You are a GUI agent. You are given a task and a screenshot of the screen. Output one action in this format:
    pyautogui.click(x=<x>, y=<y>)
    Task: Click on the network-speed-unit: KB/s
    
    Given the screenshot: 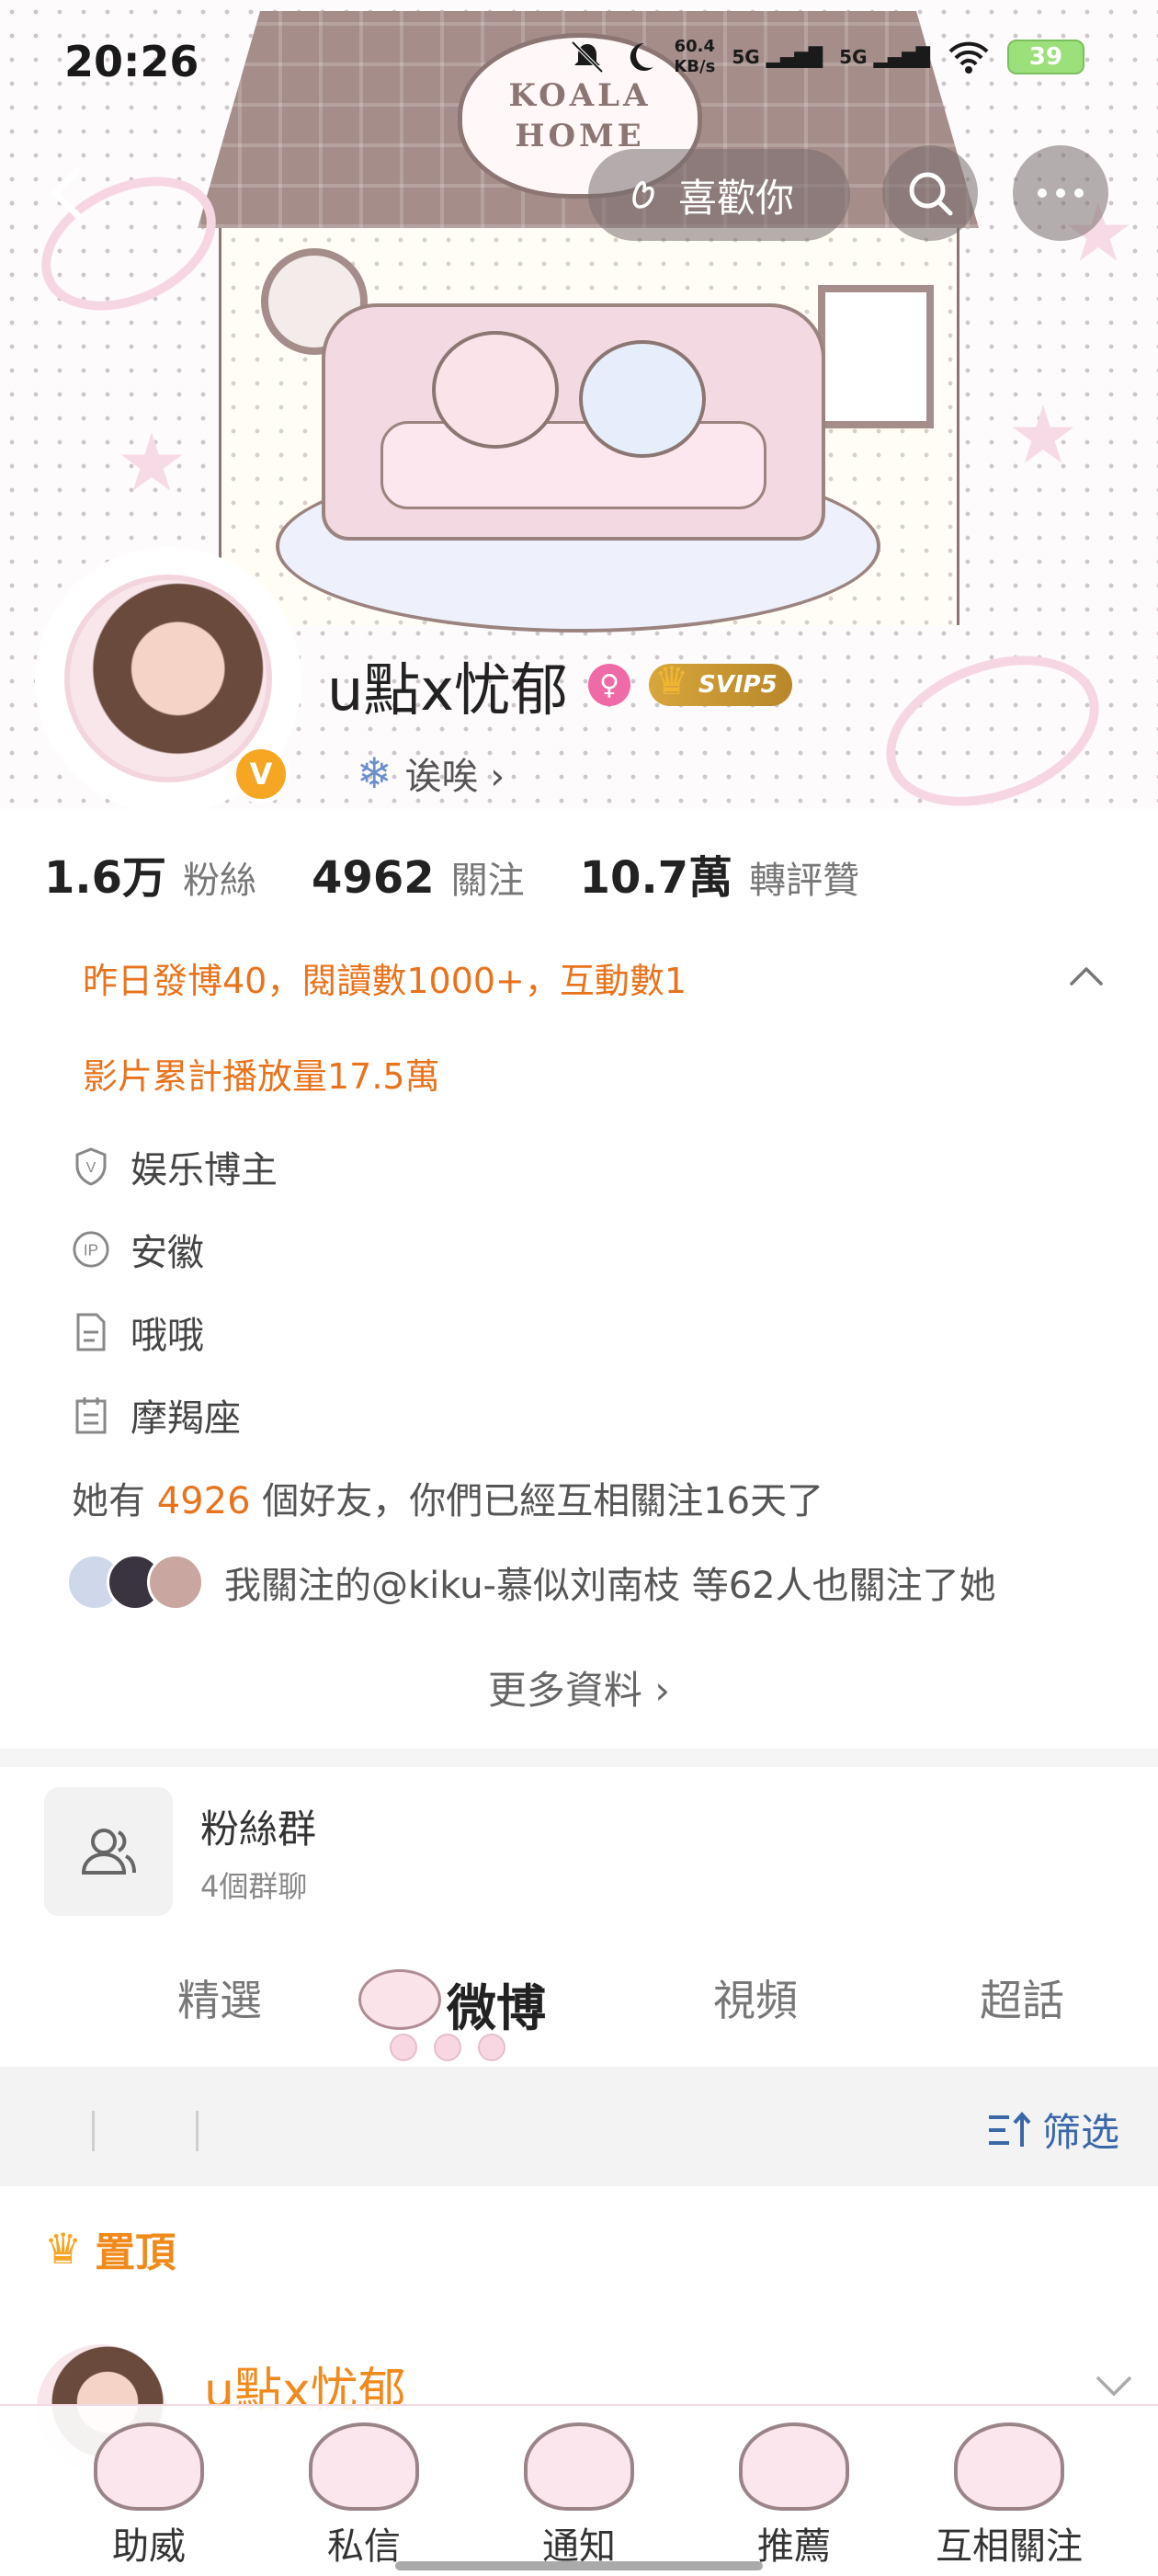 What is the action you would take?
    pyautogui.click(x=695, y=66)
    